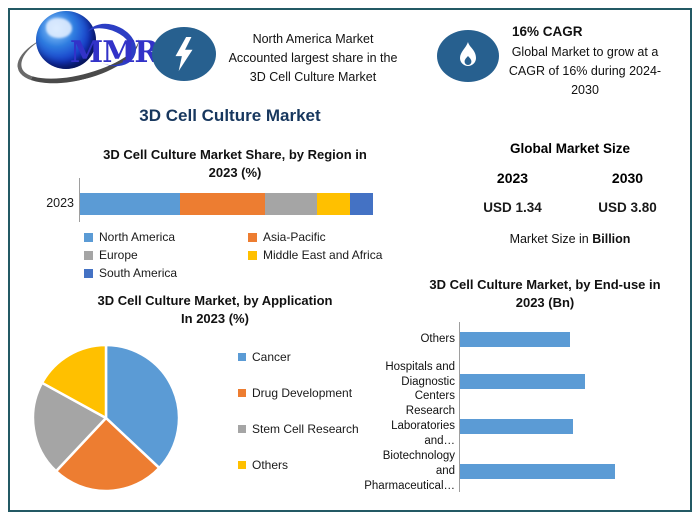 Image resolution: width=699 pixels, height=519 pixels. Describe the element at coordinates (585, 52) in the screenshot. I see `note-line: Global Market to grow at a` at that location.